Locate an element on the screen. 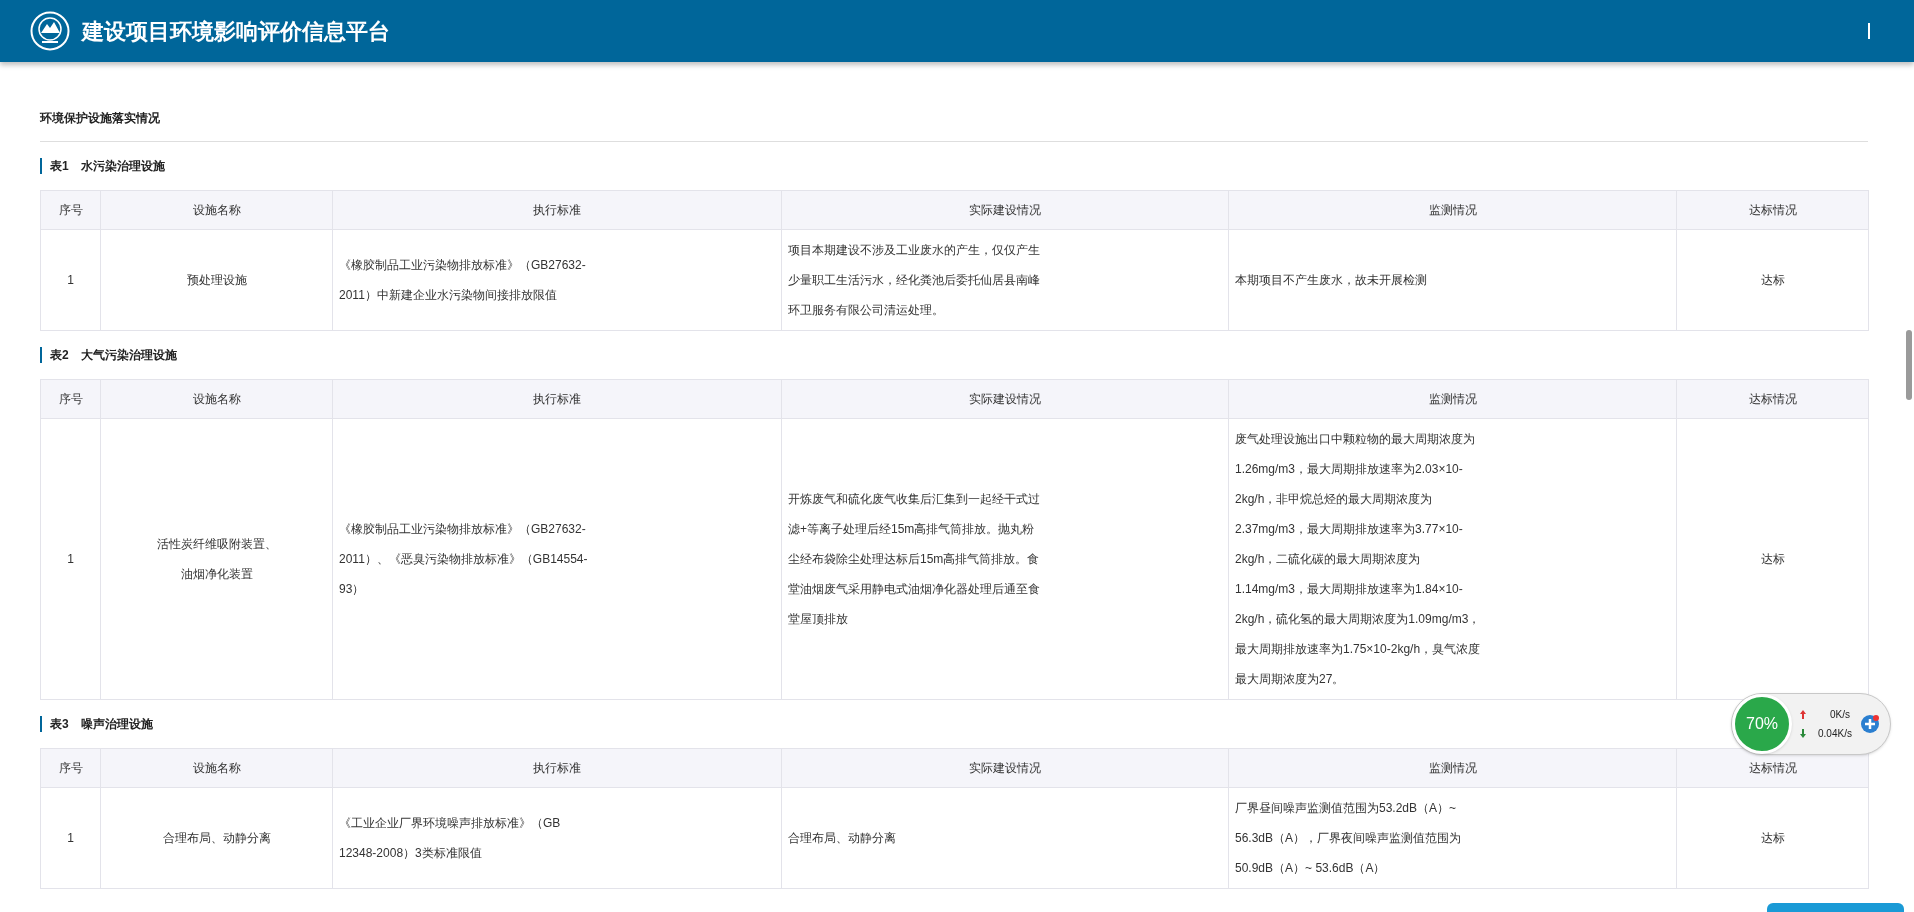  table-cell-text: 《工业企业厂界环境噪声排放标准》（GB 12348-2008）3类标准限值 is located at coordinates (450, 838).